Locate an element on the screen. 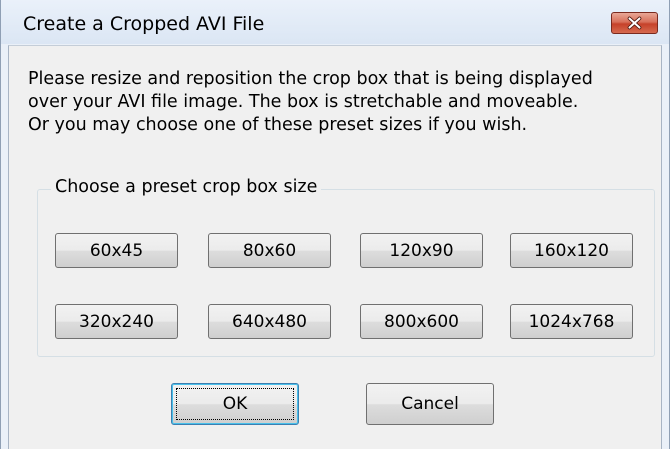 Image resolution: width=672 pixels, height=449 pixels. close-icon is located at coordinates (634, 23).